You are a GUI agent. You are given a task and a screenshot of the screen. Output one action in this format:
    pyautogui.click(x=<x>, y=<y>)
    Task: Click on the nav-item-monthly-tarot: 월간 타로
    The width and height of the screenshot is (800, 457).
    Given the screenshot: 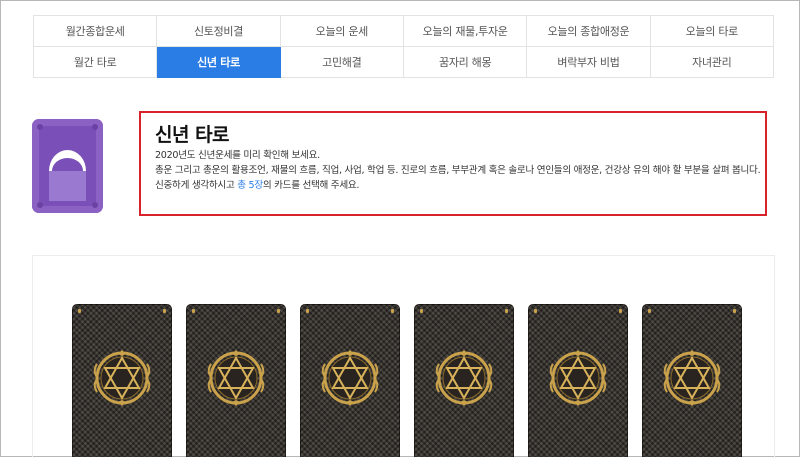 What is the action you would take?
    pyautogui.click(x=96, y=62)
    